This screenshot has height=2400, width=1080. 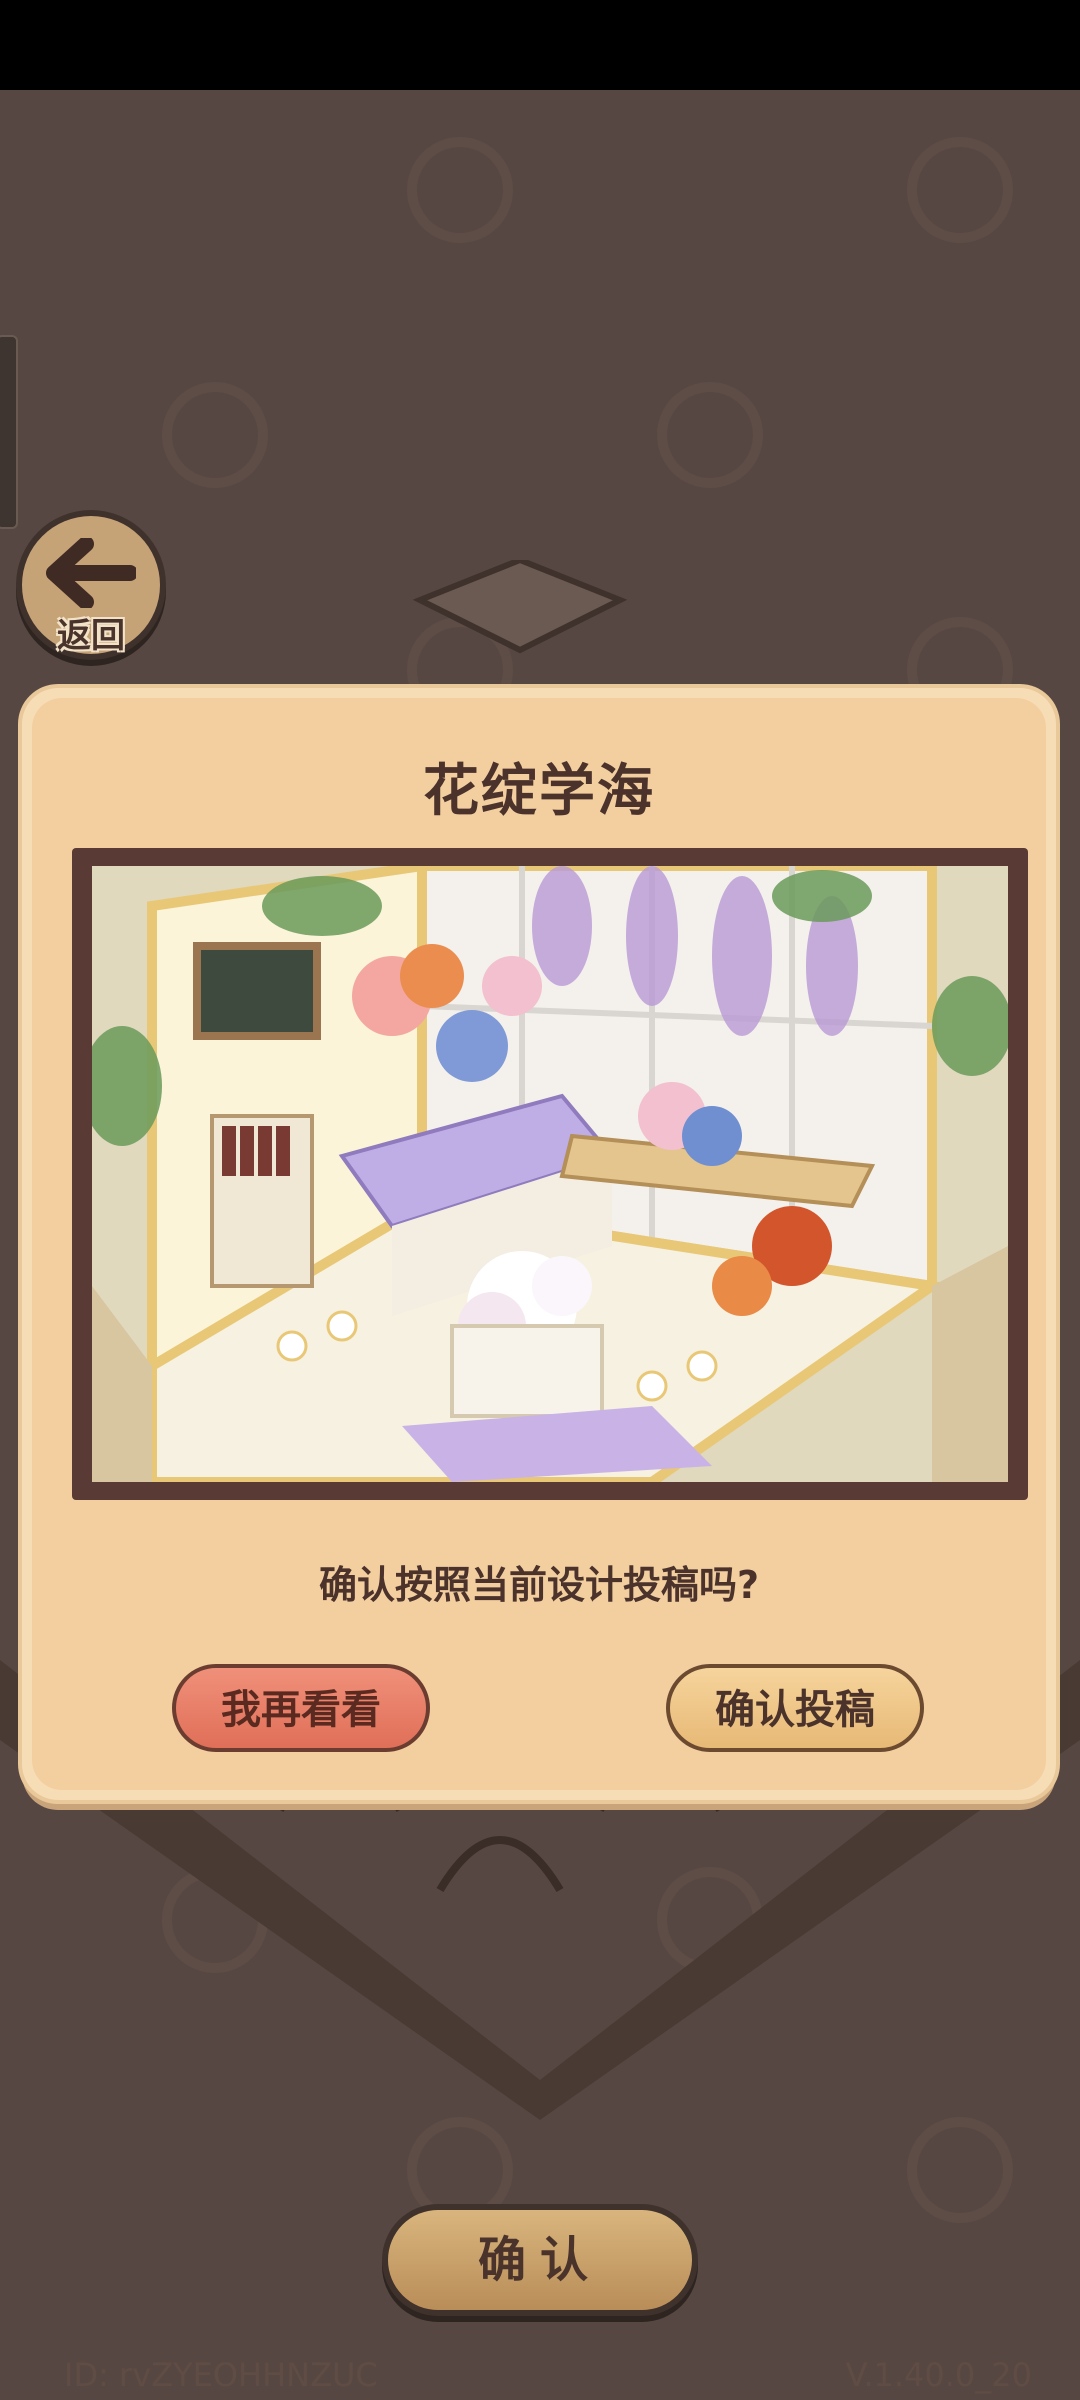 I want to click on back-label: 返回, so click(x=91, y=636).